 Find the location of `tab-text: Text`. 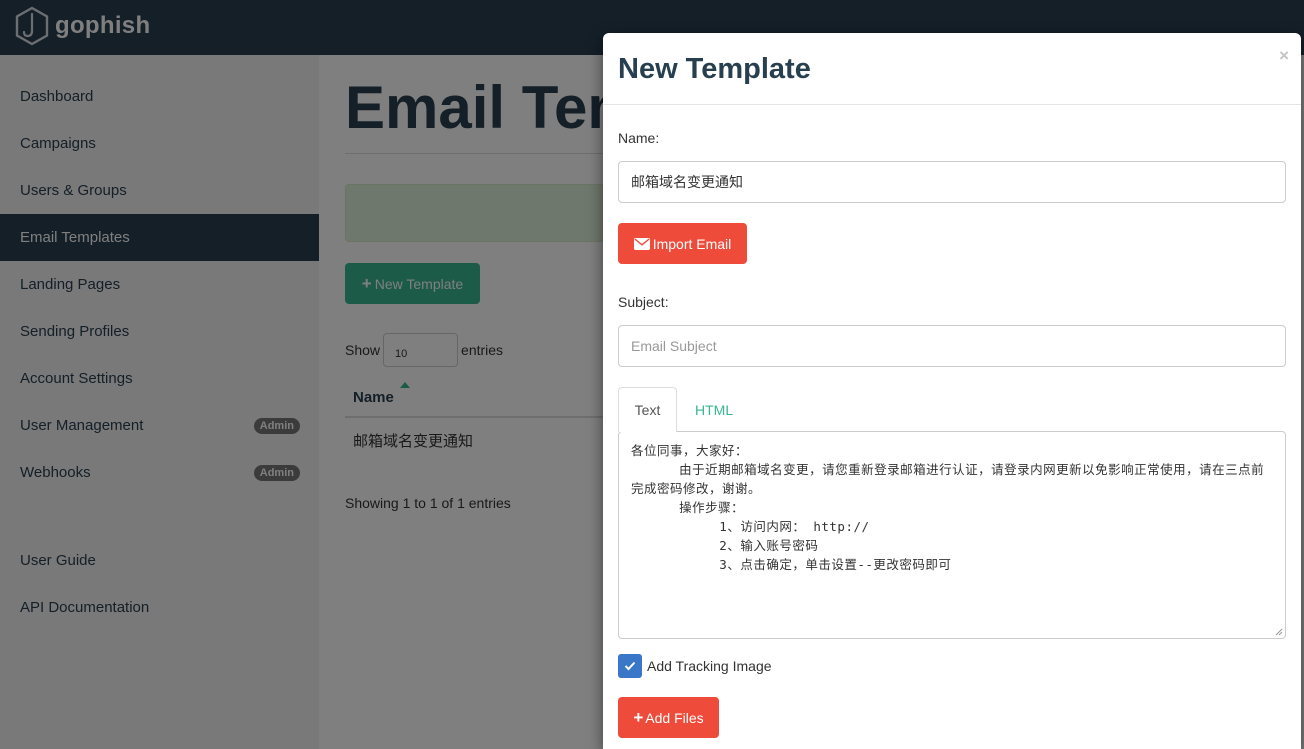

tab-text: Text is located at coordinates (647, 409).